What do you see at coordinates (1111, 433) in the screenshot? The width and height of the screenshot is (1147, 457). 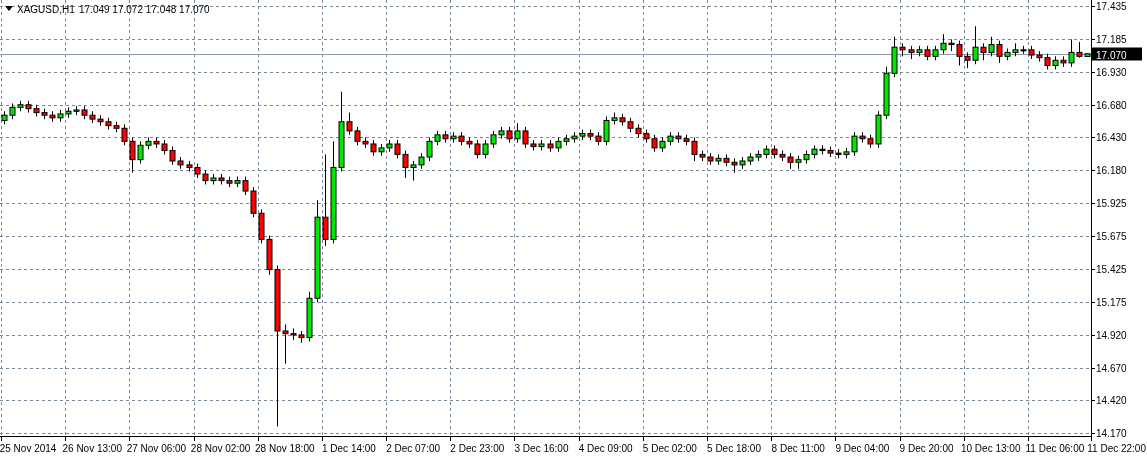 I see `price-label: 14.170` at bounding box center [1111, 433].